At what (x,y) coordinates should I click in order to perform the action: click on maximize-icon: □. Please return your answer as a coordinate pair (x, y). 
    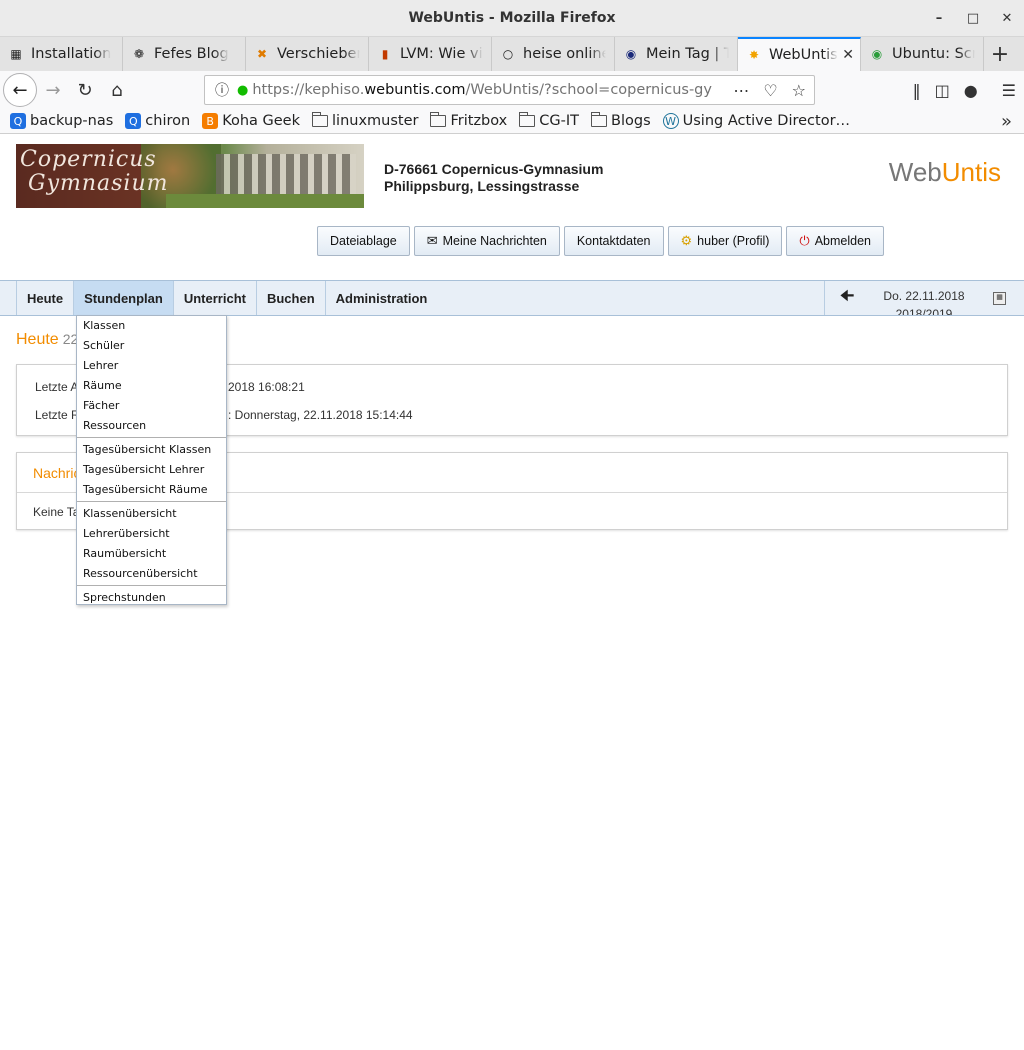
    Looking at the image, I should click on (973, 18).